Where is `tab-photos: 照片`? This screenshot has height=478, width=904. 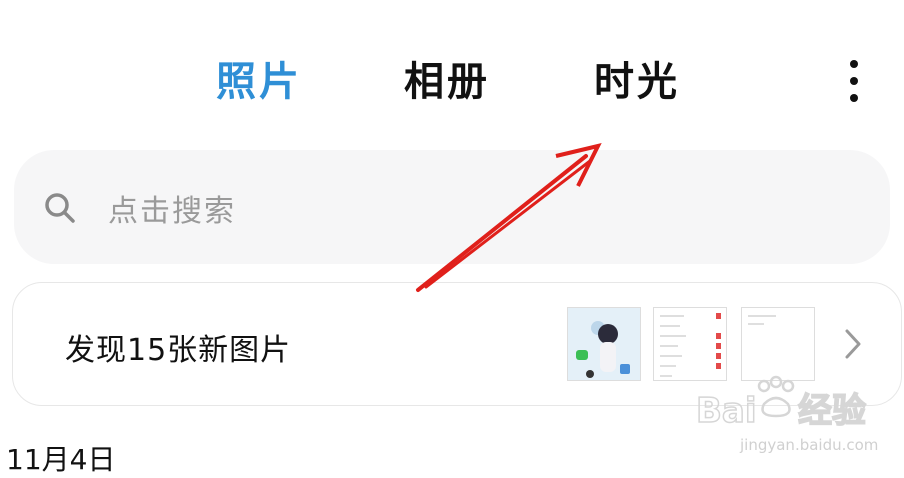
tab-photos: 照片 is located at coordinates (259, 82).